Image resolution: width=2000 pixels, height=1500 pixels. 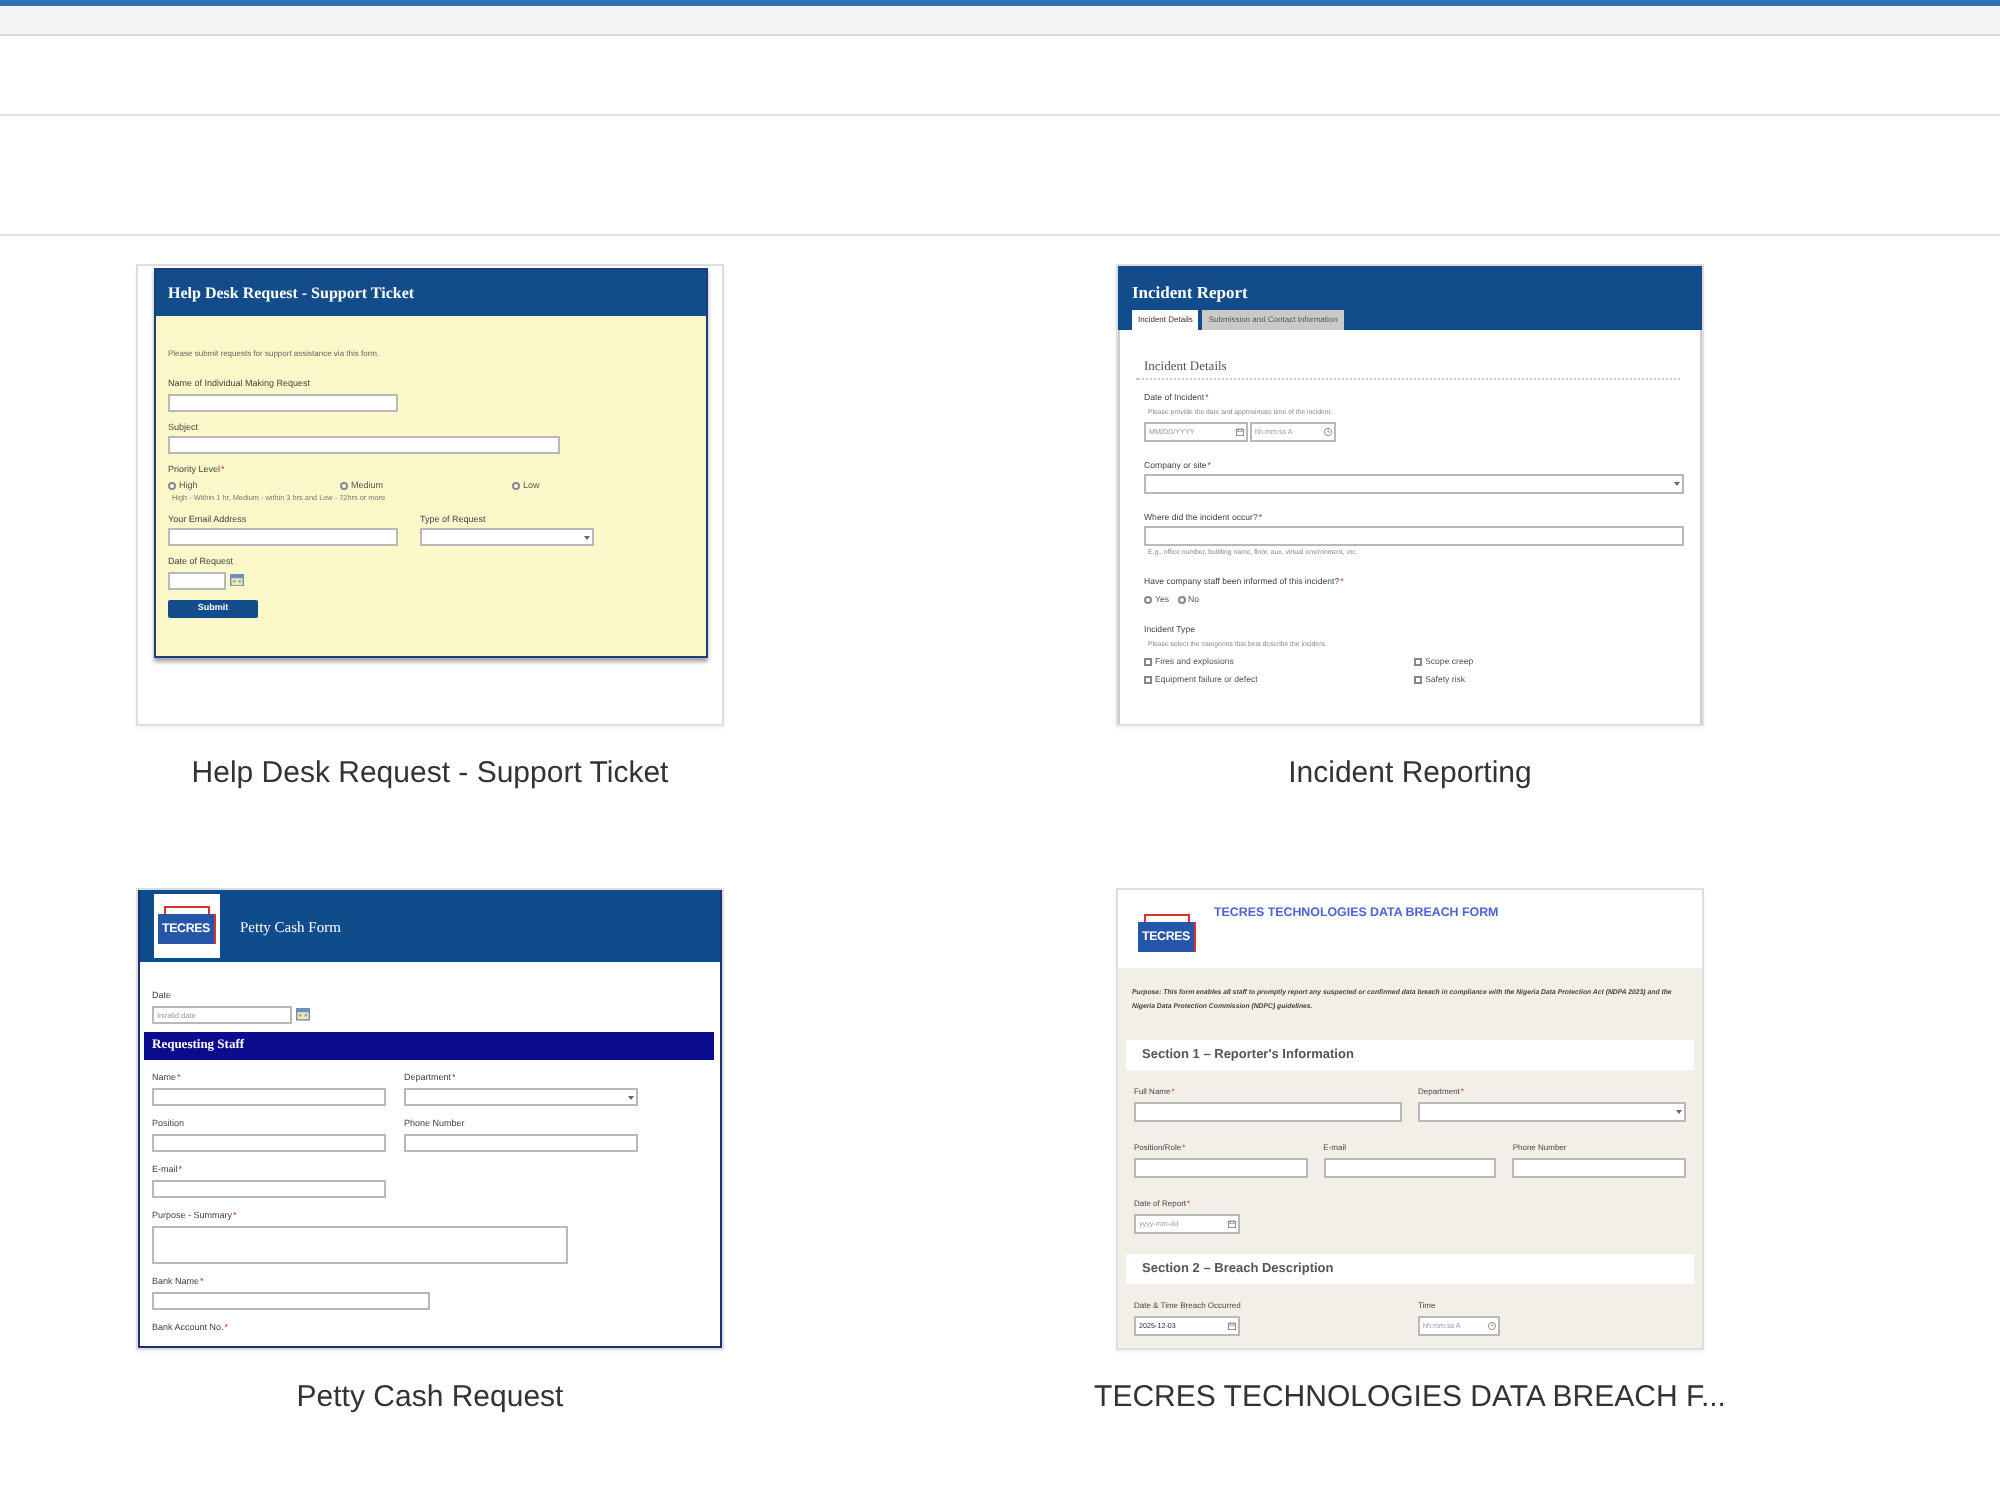 What do you see at coordinates (430, 1398) in the screenshot?
I see `template-title: Petty Cash Request` at bounding box center [430, 1398].